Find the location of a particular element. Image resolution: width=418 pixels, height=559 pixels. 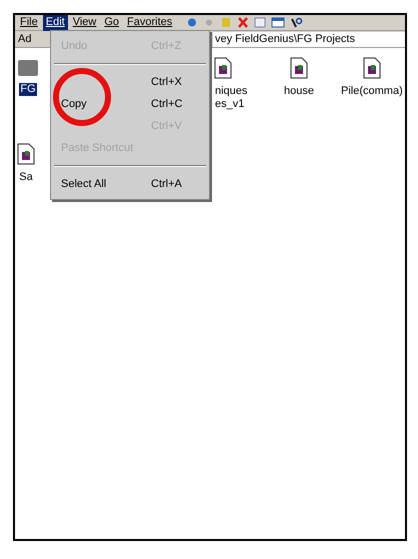

menu-item: View is located at coordinates (85, 23).